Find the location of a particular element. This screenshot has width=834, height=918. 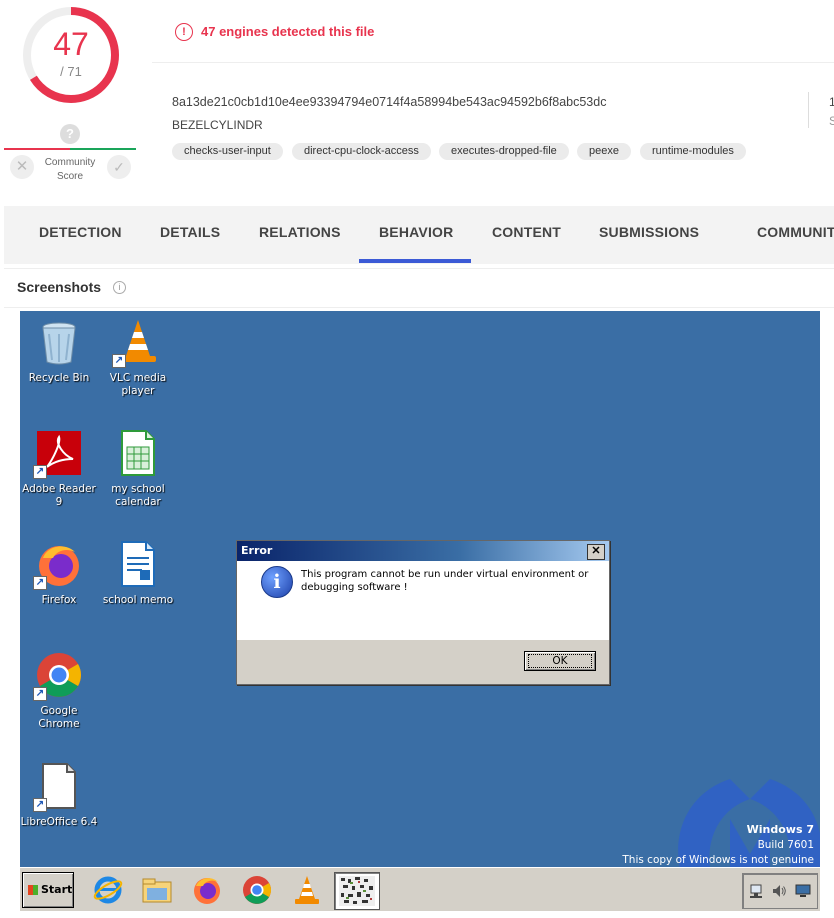

desktop-icon-label: Firefox is located at coordinates (59, 600).